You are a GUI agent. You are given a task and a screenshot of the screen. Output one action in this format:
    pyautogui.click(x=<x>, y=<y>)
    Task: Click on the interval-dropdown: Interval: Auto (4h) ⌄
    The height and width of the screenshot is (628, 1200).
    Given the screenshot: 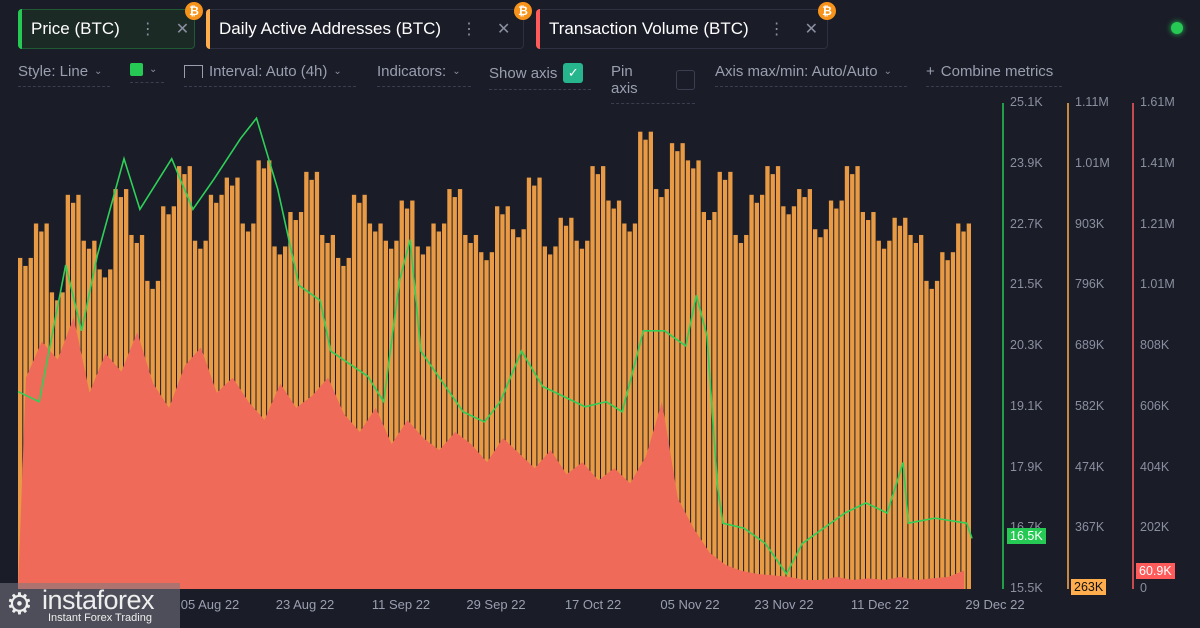 What is the action you would take?
    pyautogui.click(x=270, y=75)
    